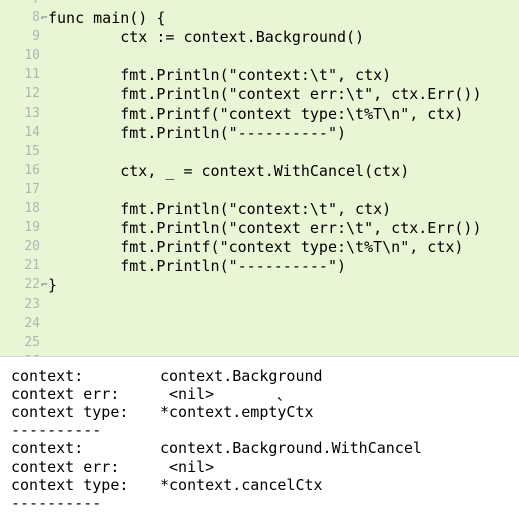 The image size is (519, 514). Describe the element at coordinates (228, 171) in the screenshot. I see `code-text: ctx, _ = context.WithCancel(ctx)` at that location.